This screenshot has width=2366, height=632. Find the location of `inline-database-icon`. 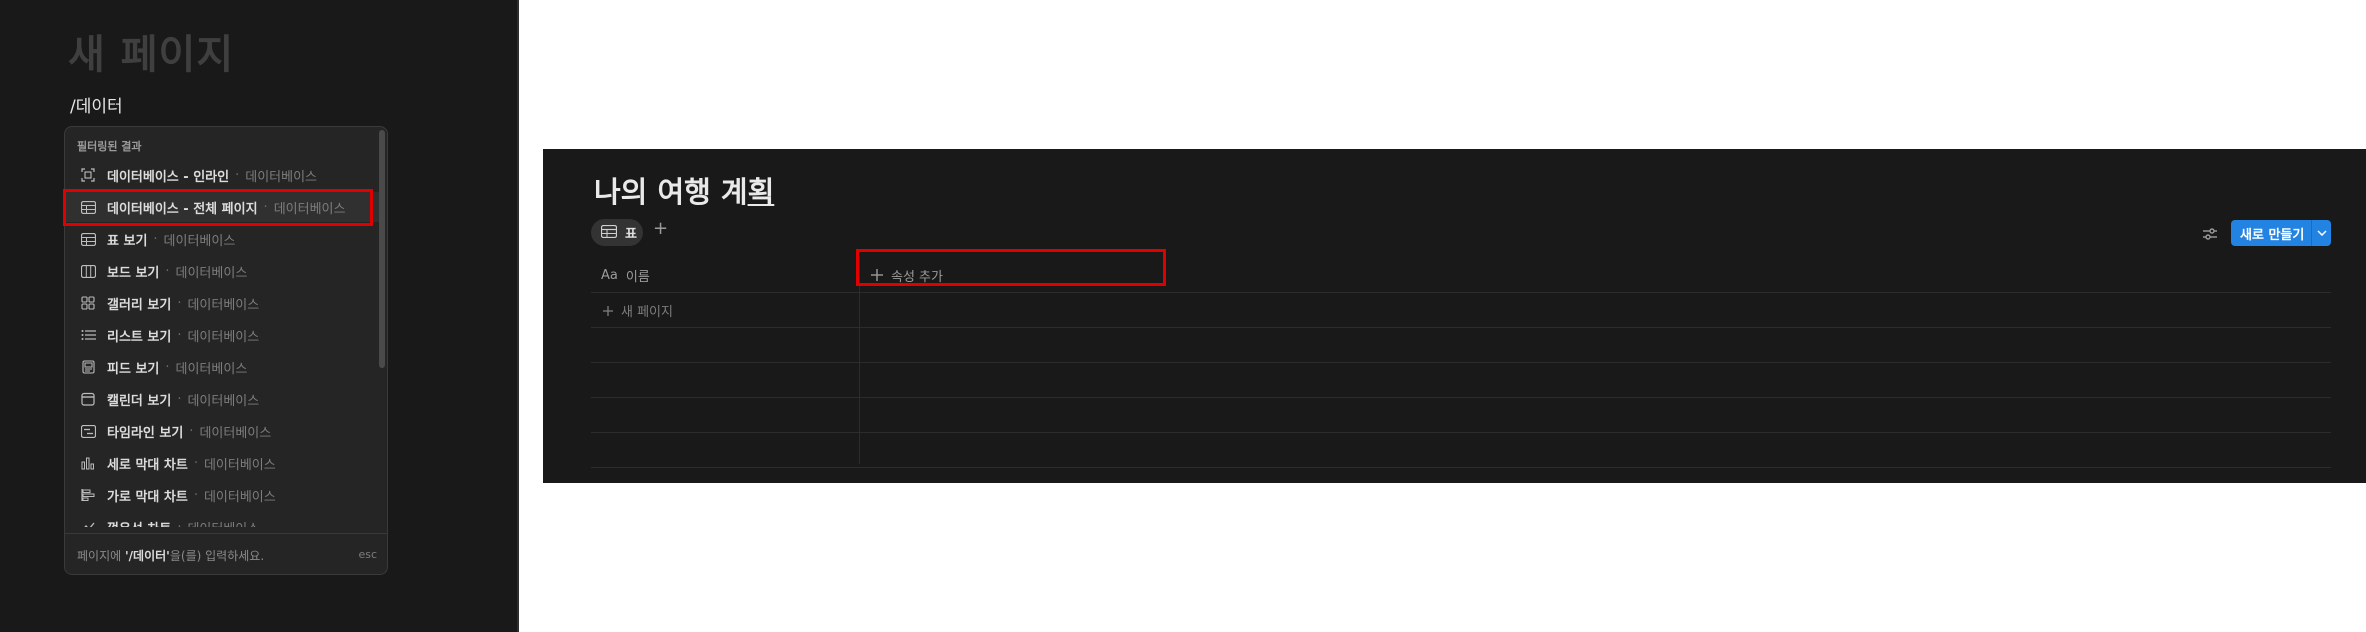

inline-database-icon is located at coordinates (88, 175).